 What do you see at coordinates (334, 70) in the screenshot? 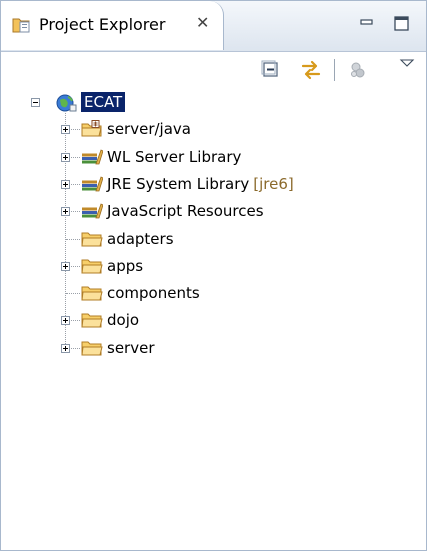
I see `toolbar-separator` at bounding box center [334, 70].